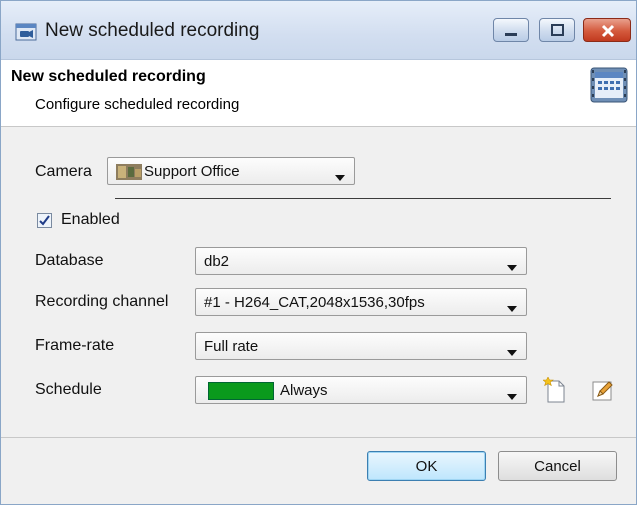 This screenshot has height=505, width=637. I want to click on frame-rate-select: Full rate, so click(361, 346).